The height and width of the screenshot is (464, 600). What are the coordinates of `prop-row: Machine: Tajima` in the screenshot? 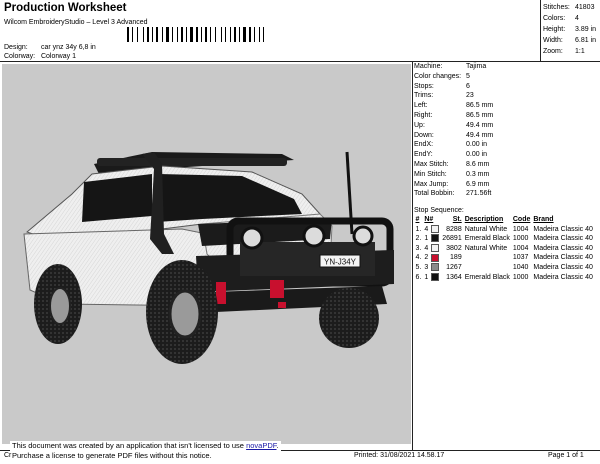 It's located at (450, 66).